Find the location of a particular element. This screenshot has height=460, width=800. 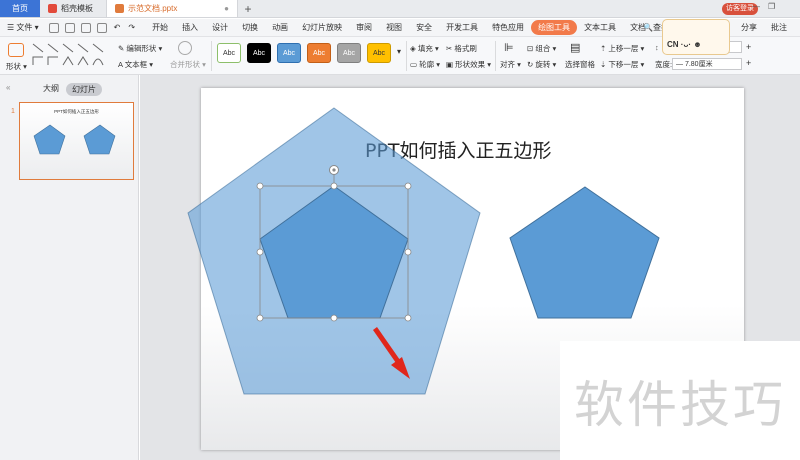

rotation-handle-dot is located at coordinates (334, 170).